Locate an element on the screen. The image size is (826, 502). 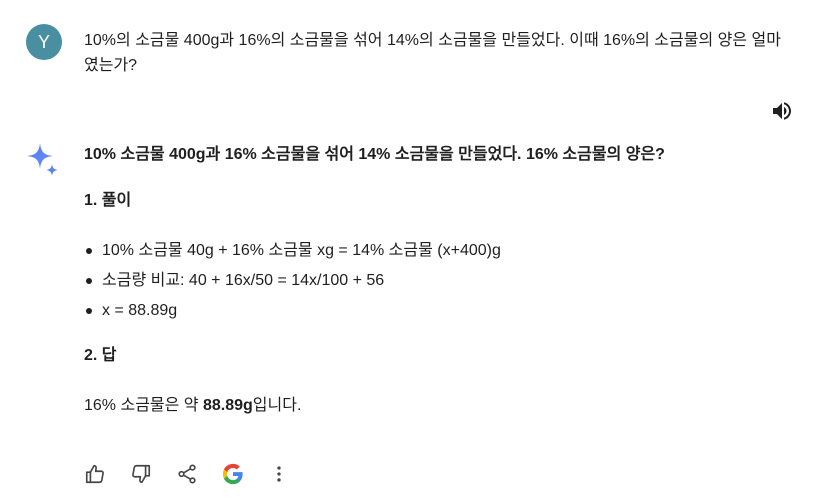
answer-value: 88.89g is located at coordinates (227, 405).